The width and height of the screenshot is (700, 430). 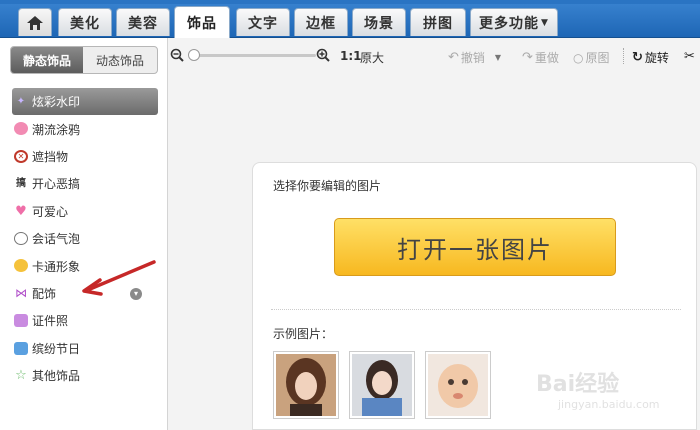 I want to click on sidebar-item-label: 其他饰品, so click(x=56, y=376).